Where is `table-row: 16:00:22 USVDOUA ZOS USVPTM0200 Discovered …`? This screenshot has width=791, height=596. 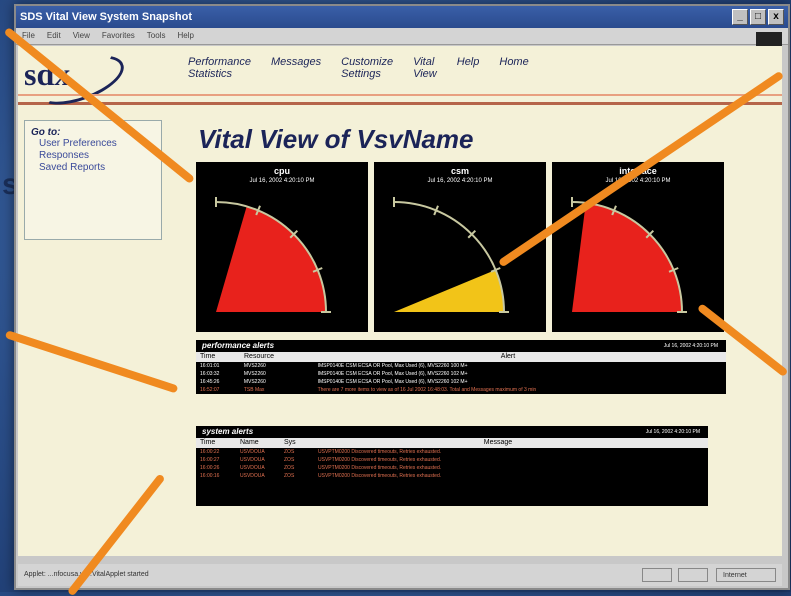
table-row: 16:00:22 USVDOUA ZOS USVPTM0200 Discovered … is located at coordinates (452, 452).